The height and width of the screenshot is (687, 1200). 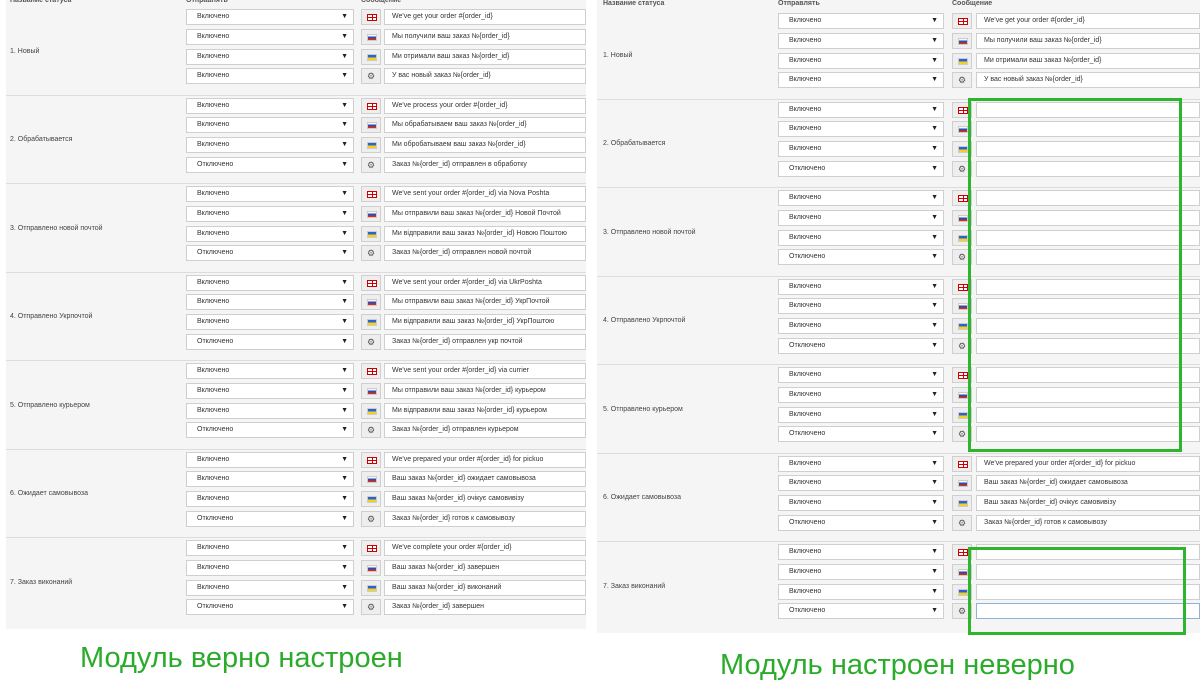 What do you see at coordinates (1088, 80) in the screenshot?
I see `right-message-input: У вас новый заказ №{order_id}` at bounding box center [1088, 80].